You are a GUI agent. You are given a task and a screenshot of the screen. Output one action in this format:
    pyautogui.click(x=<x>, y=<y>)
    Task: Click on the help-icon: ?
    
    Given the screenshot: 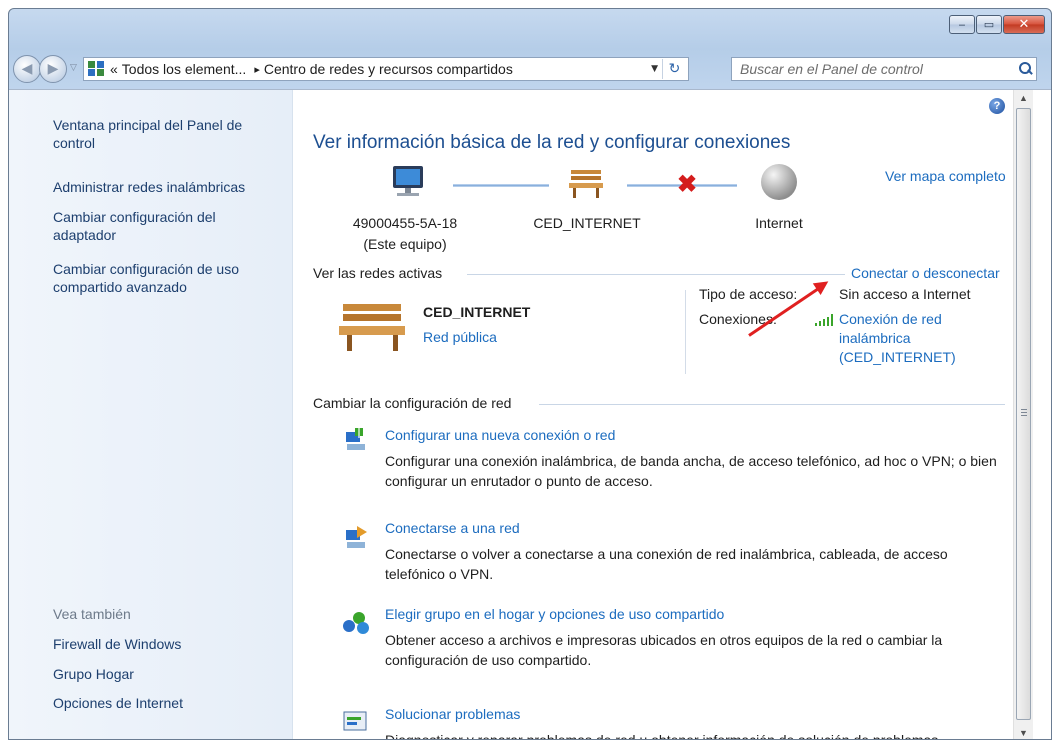 What is the action you would take?
    pyautogui.click(x=997, y=106)
    